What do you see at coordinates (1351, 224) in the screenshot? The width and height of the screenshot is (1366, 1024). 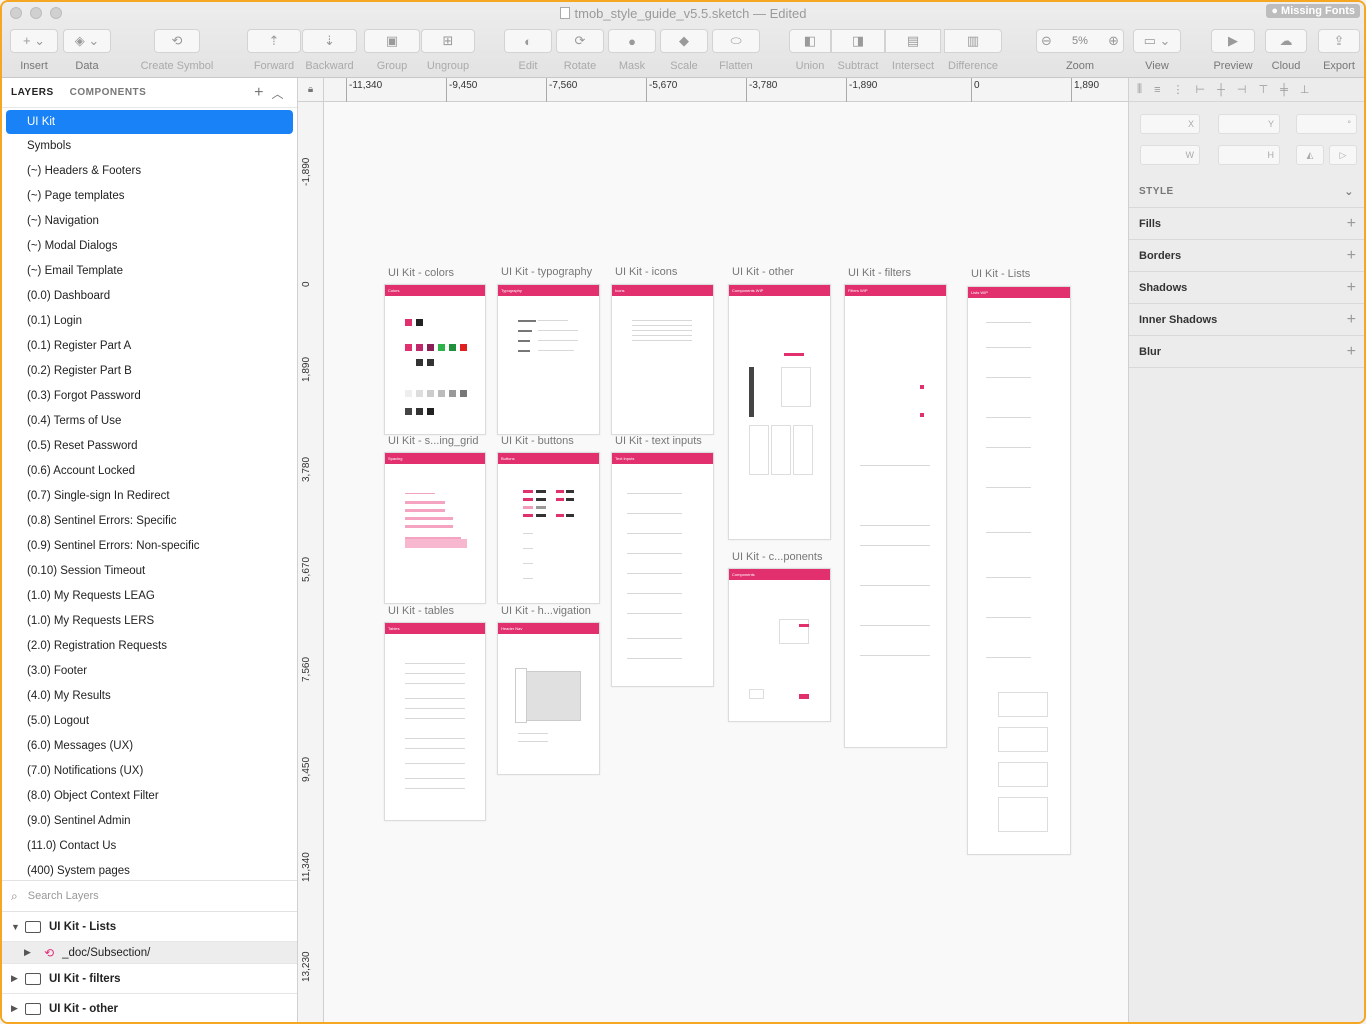 I see `add-fill-icon: +` at bounding box center [1351, 224].